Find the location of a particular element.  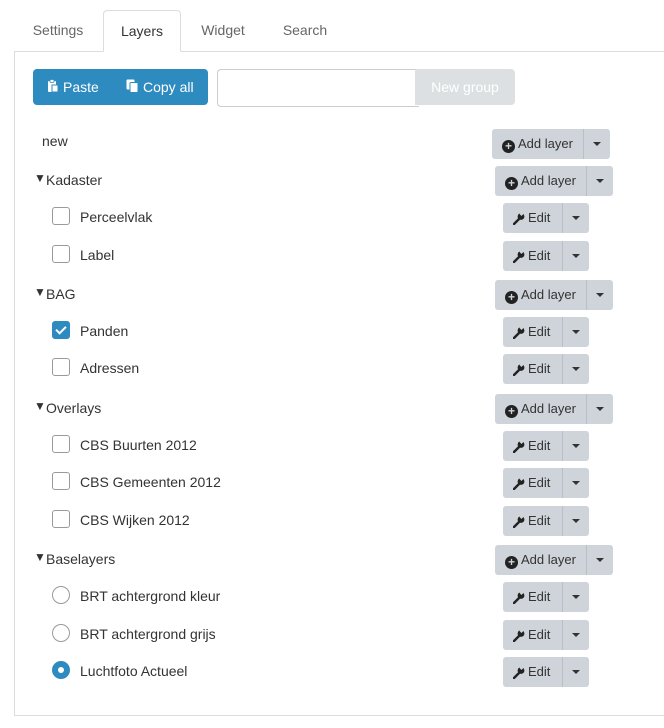

tab-search: Search is located at coordinates (305, 30).